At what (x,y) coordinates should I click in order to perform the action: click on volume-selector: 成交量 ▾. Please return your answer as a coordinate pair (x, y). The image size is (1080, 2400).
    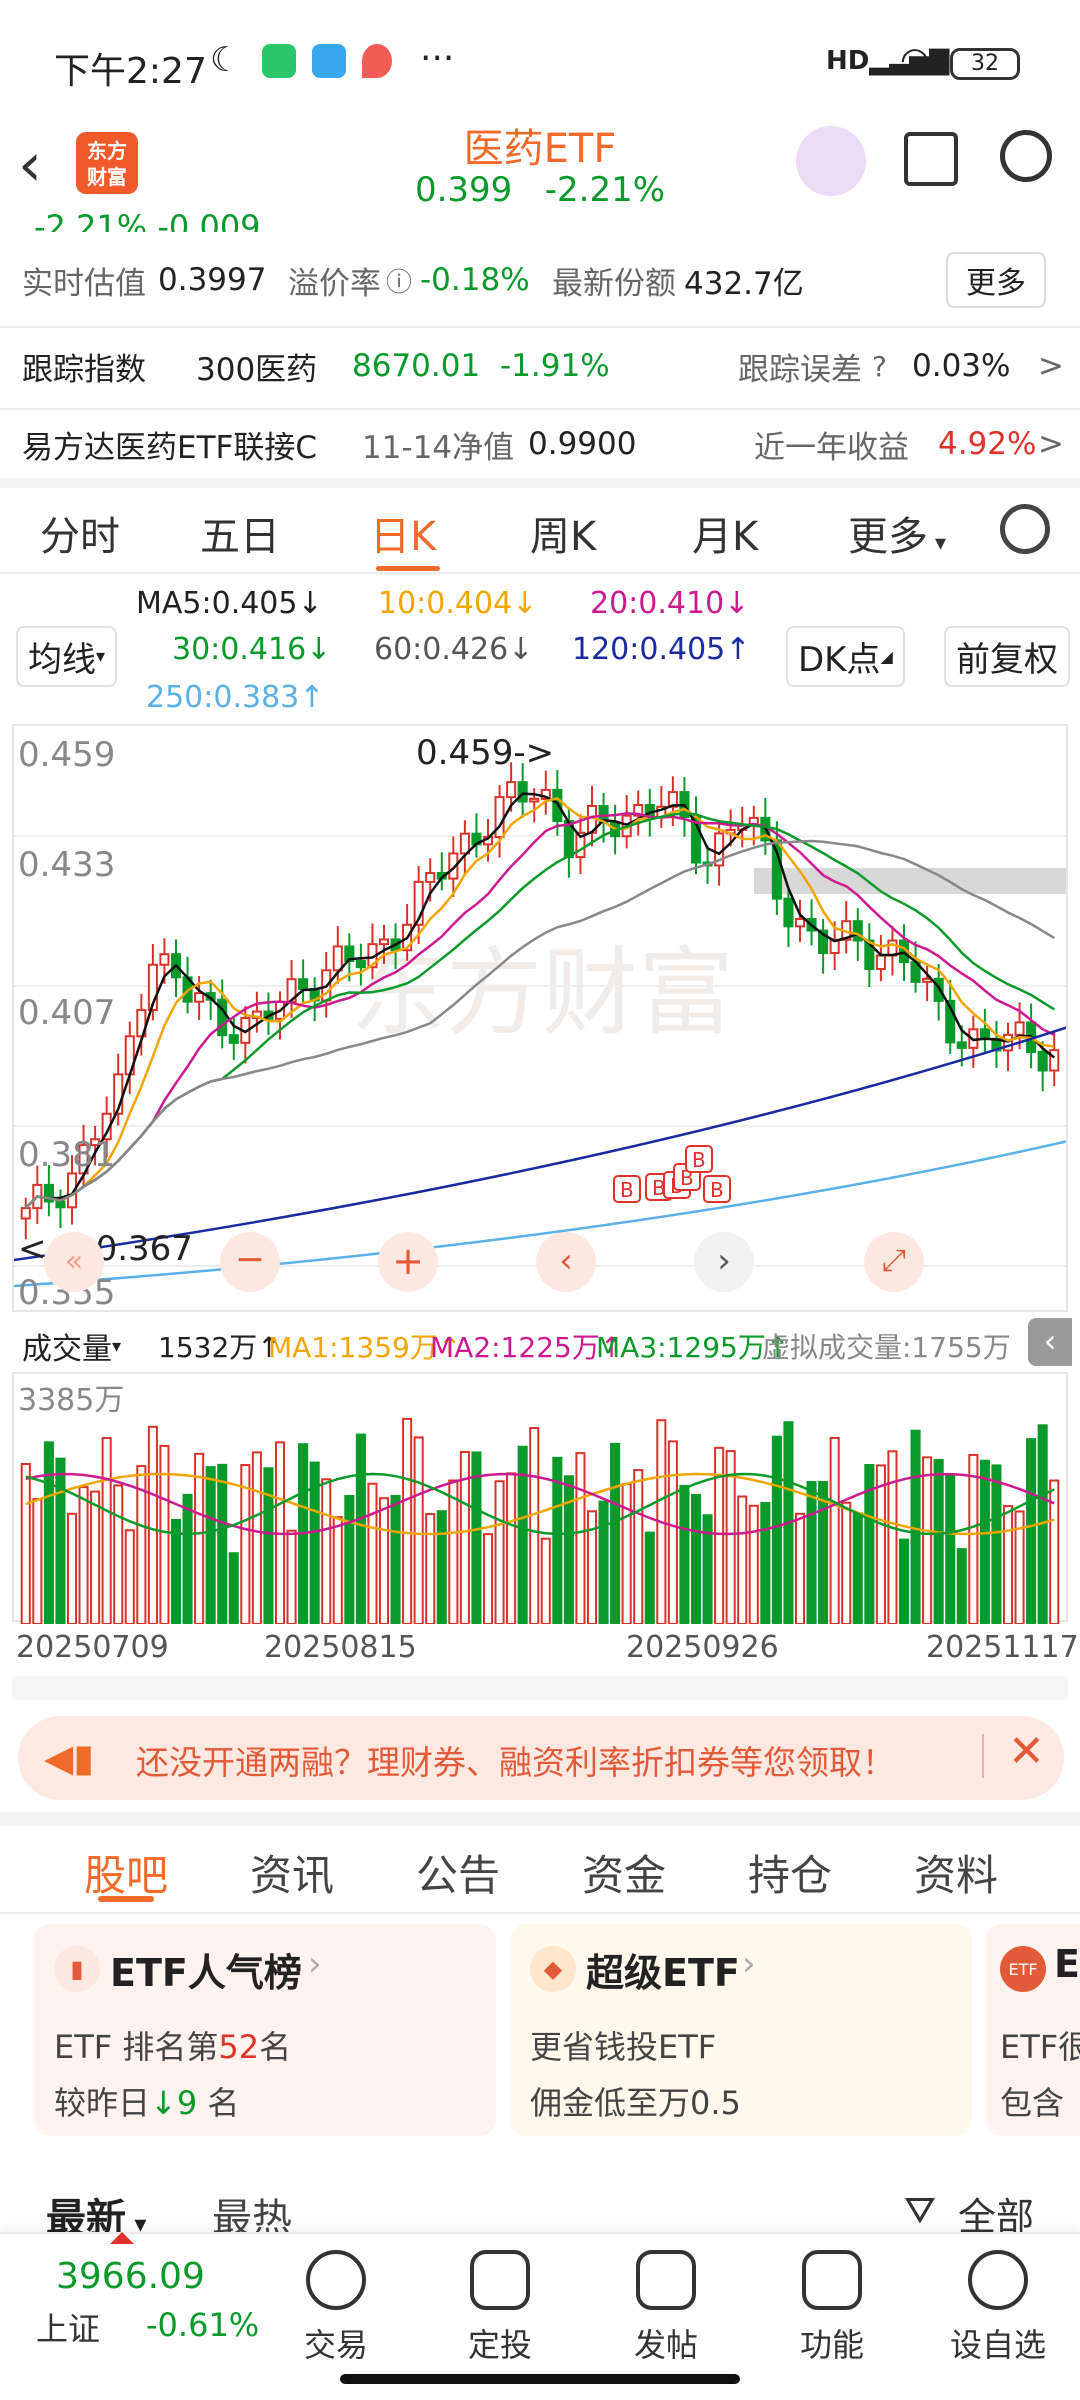
    Looking at the image, I should click on (72, 1346).